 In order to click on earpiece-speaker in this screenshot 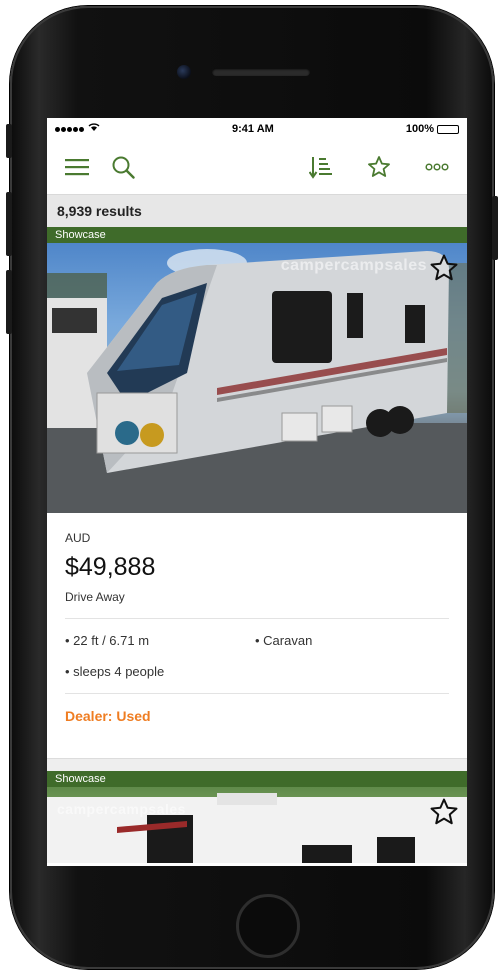, I will do `click(261, 72)`.